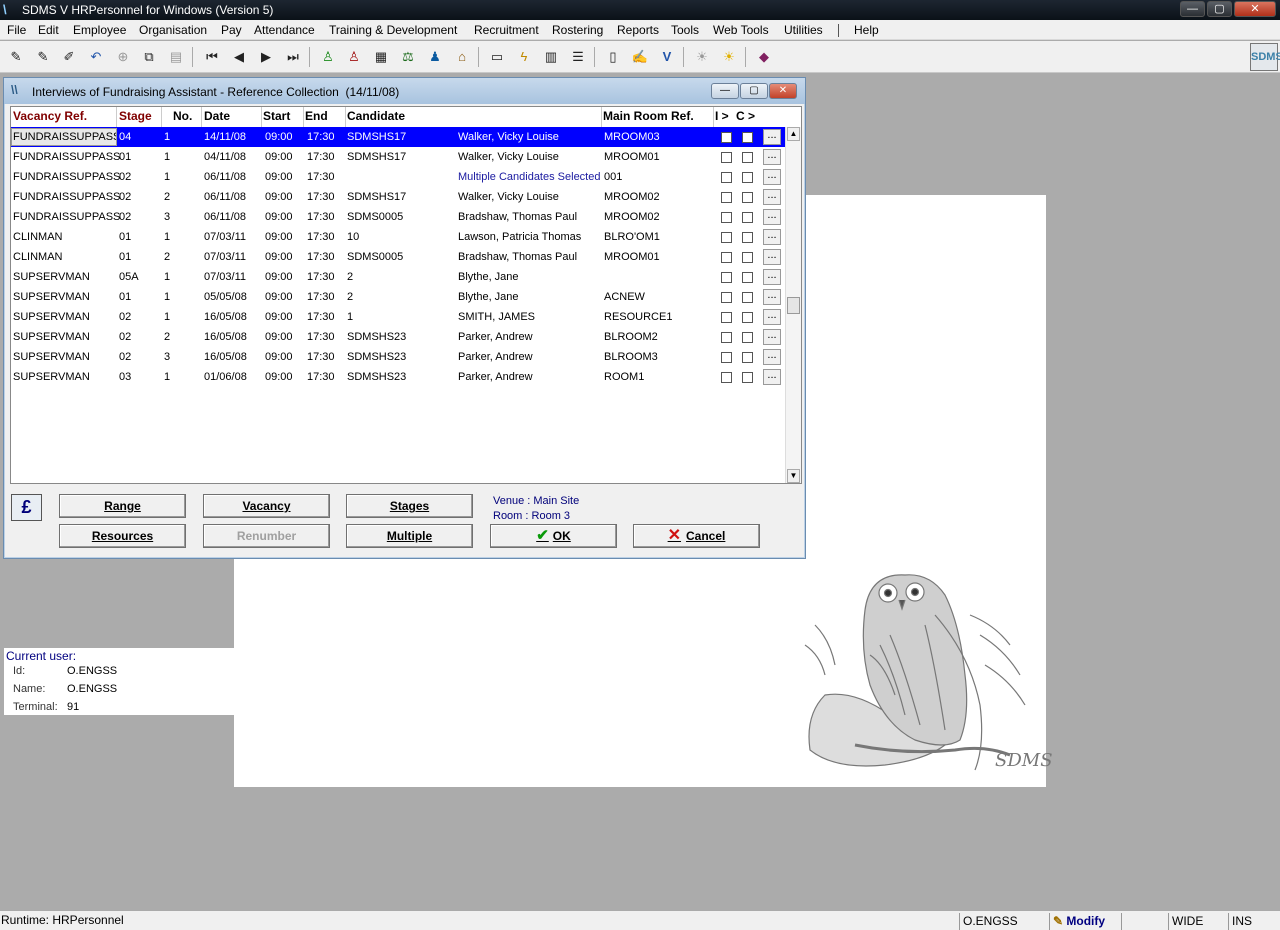  Describe the element at coordinates (725, 91) in the screenshot. I see `dialog-minimize-button: —` at that location.